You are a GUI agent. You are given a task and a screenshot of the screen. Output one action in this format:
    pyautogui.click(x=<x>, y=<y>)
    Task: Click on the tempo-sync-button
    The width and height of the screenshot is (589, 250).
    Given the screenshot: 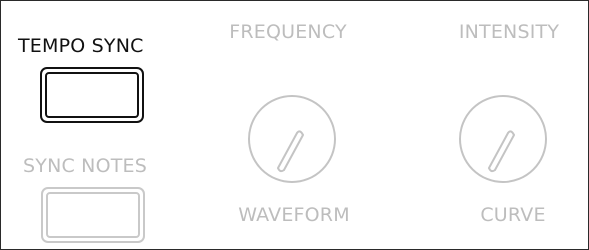 What is the action you would take?
    pyautogui.click(x=92, y=95)
    